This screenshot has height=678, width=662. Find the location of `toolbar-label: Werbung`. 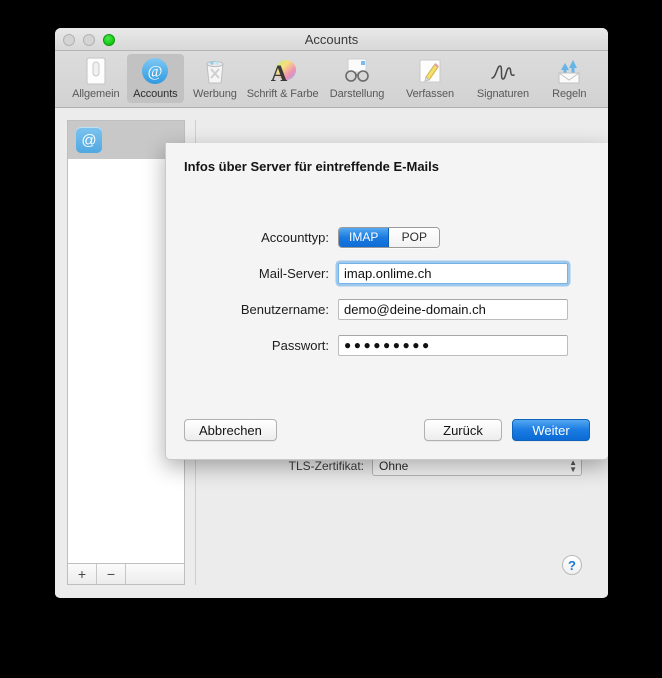

toolbar-label: Werbung is located at coordinates (215, 94).